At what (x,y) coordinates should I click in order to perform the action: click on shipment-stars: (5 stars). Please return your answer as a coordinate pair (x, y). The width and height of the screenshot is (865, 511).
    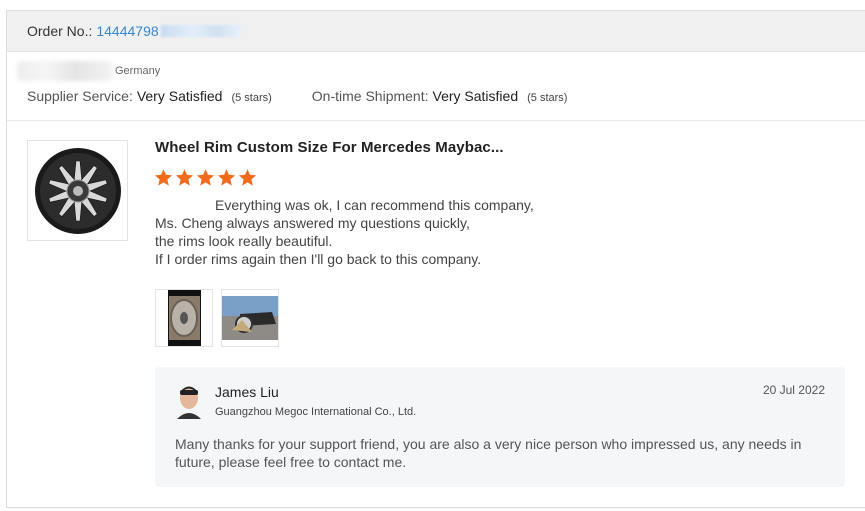
    Looking at the image, I should click on (547, 98).